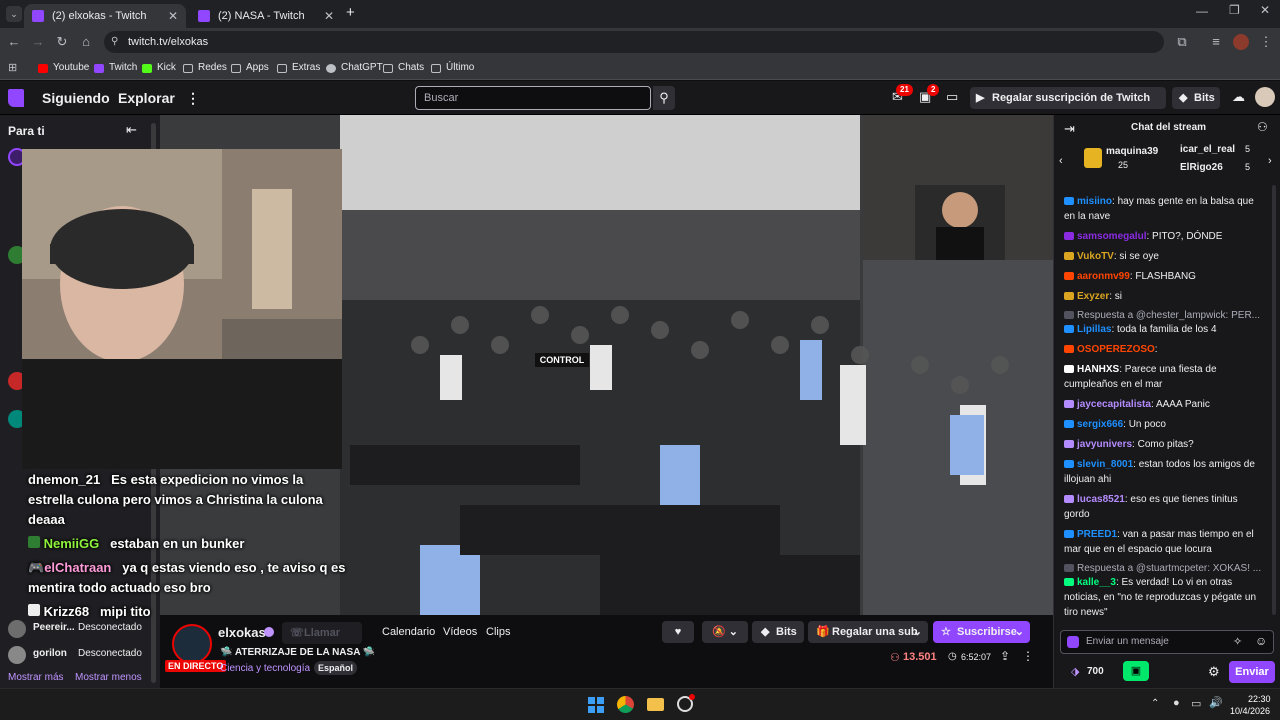 The image size is (1280, 720). Describe the element at coordinates (1111, 236) in the screenshot. I see `chat-username: samsomegalul` at that location.